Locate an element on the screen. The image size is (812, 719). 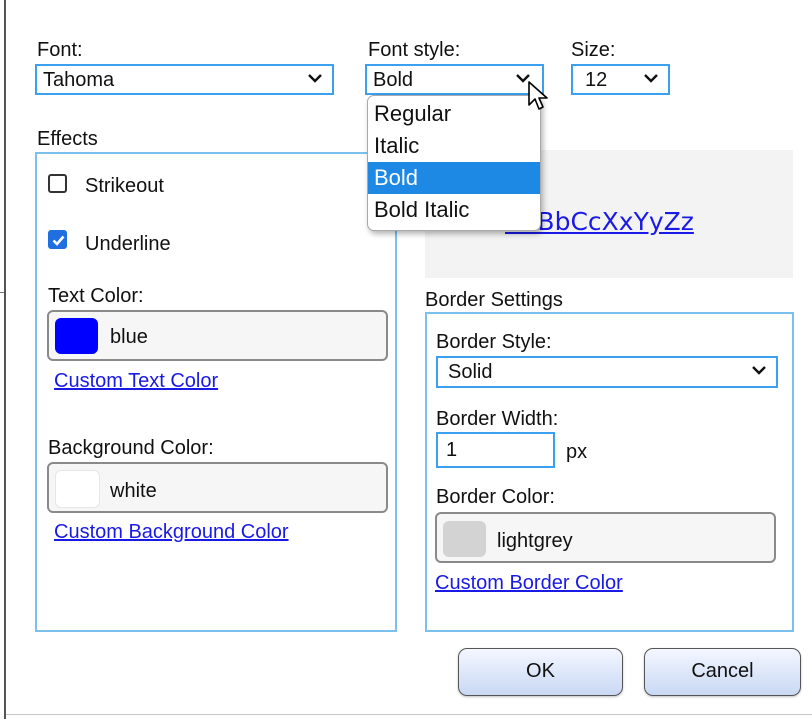
ok-button: OK is located at coordinates (540, 672).